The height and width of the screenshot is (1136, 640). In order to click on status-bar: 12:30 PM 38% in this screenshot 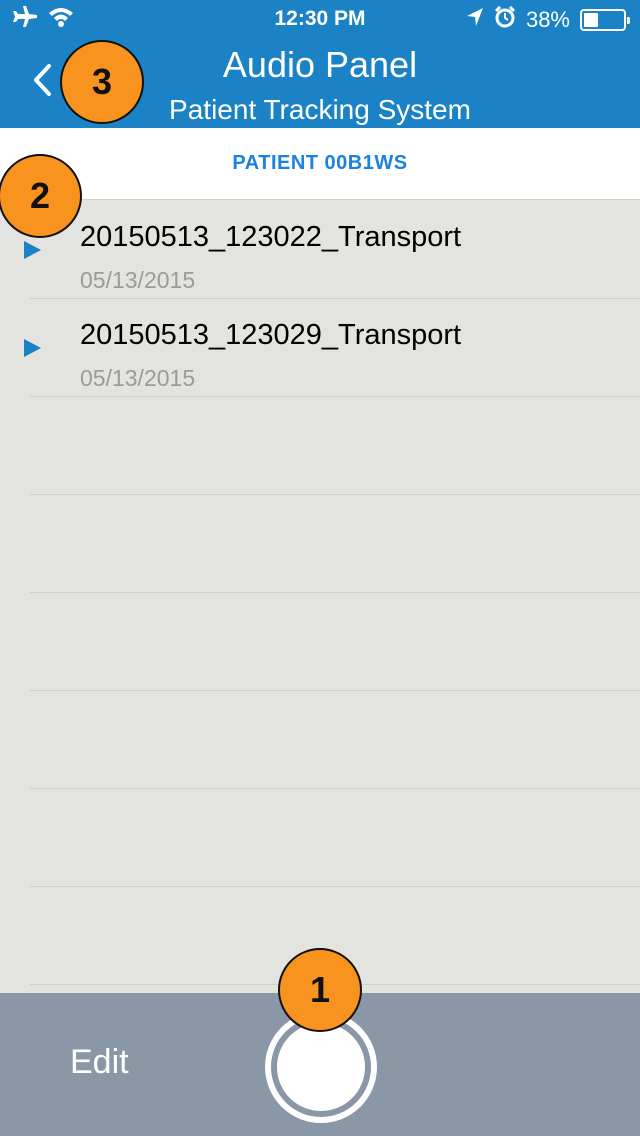, I will do `click(320, 20)`.